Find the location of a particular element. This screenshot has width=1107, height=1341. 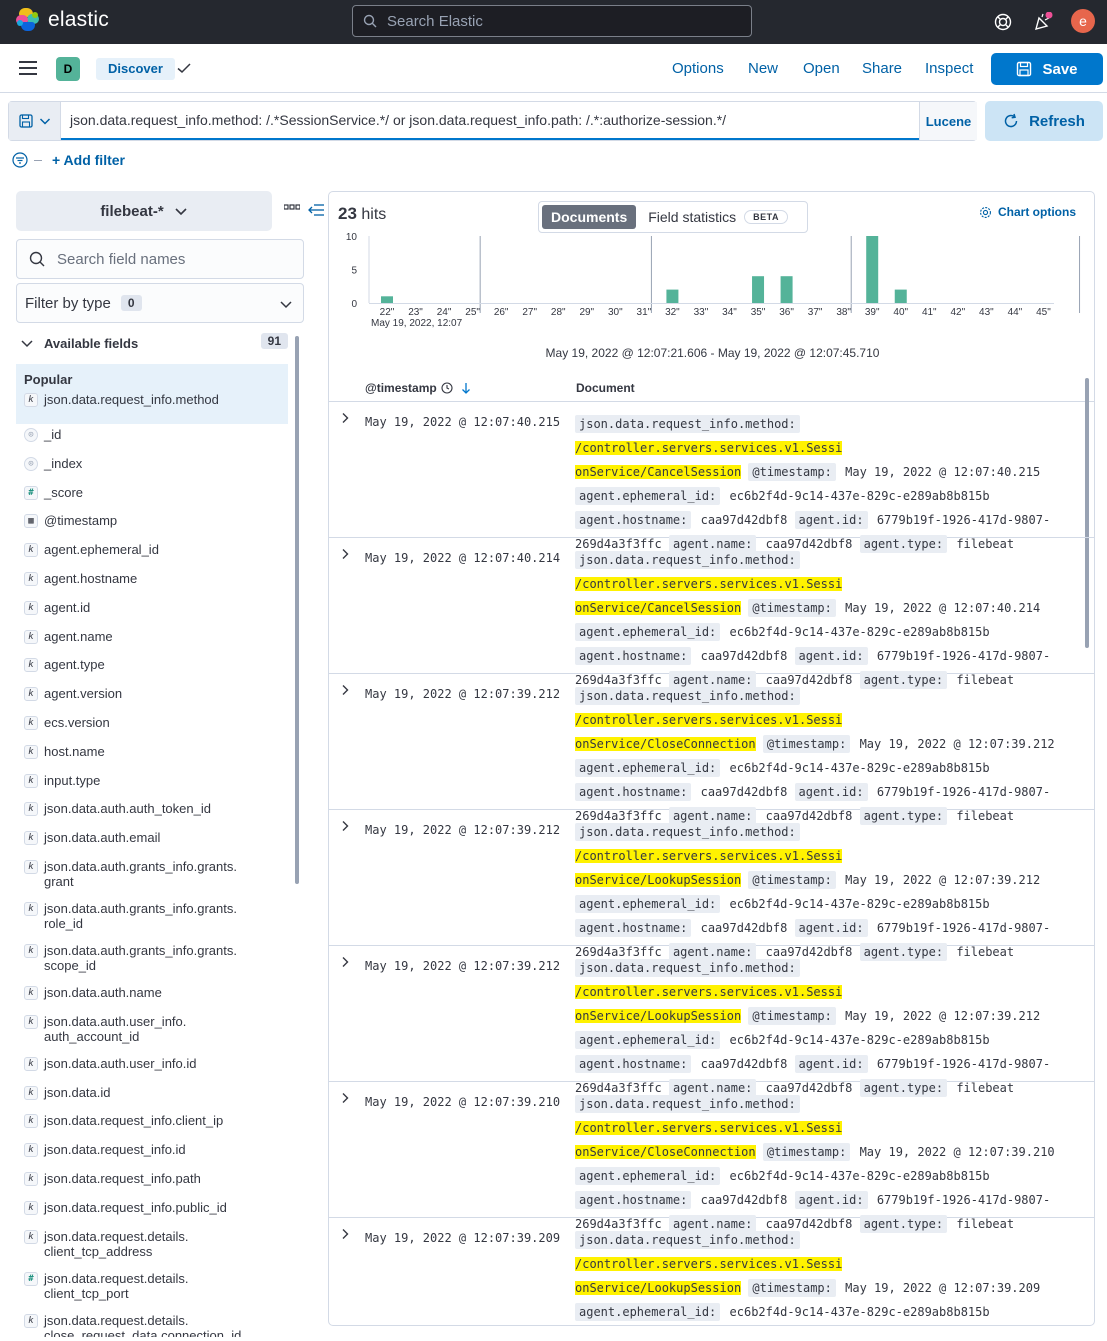

field-item: # _score is located at coordinates (152, 492).